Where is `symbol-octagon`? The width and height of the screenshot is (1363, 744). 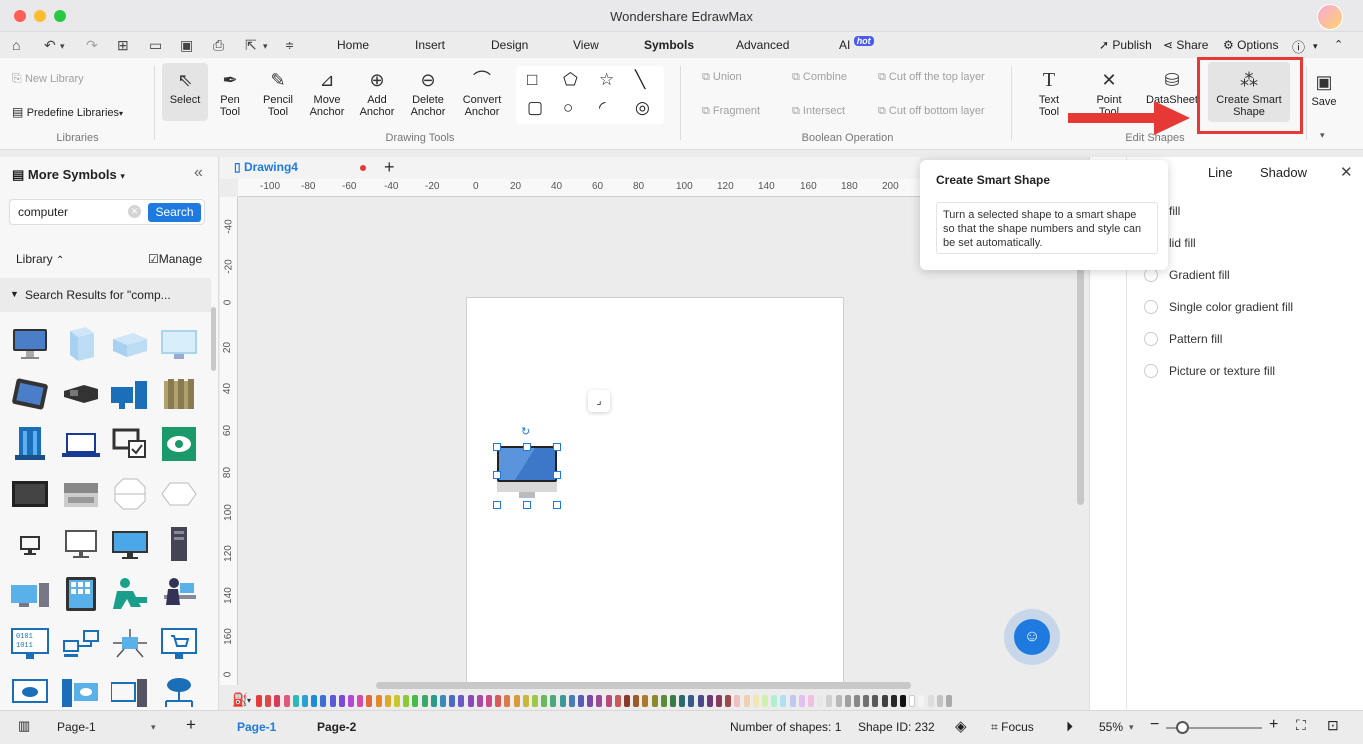
symbol-octagon is located at coordinates (130, 494).